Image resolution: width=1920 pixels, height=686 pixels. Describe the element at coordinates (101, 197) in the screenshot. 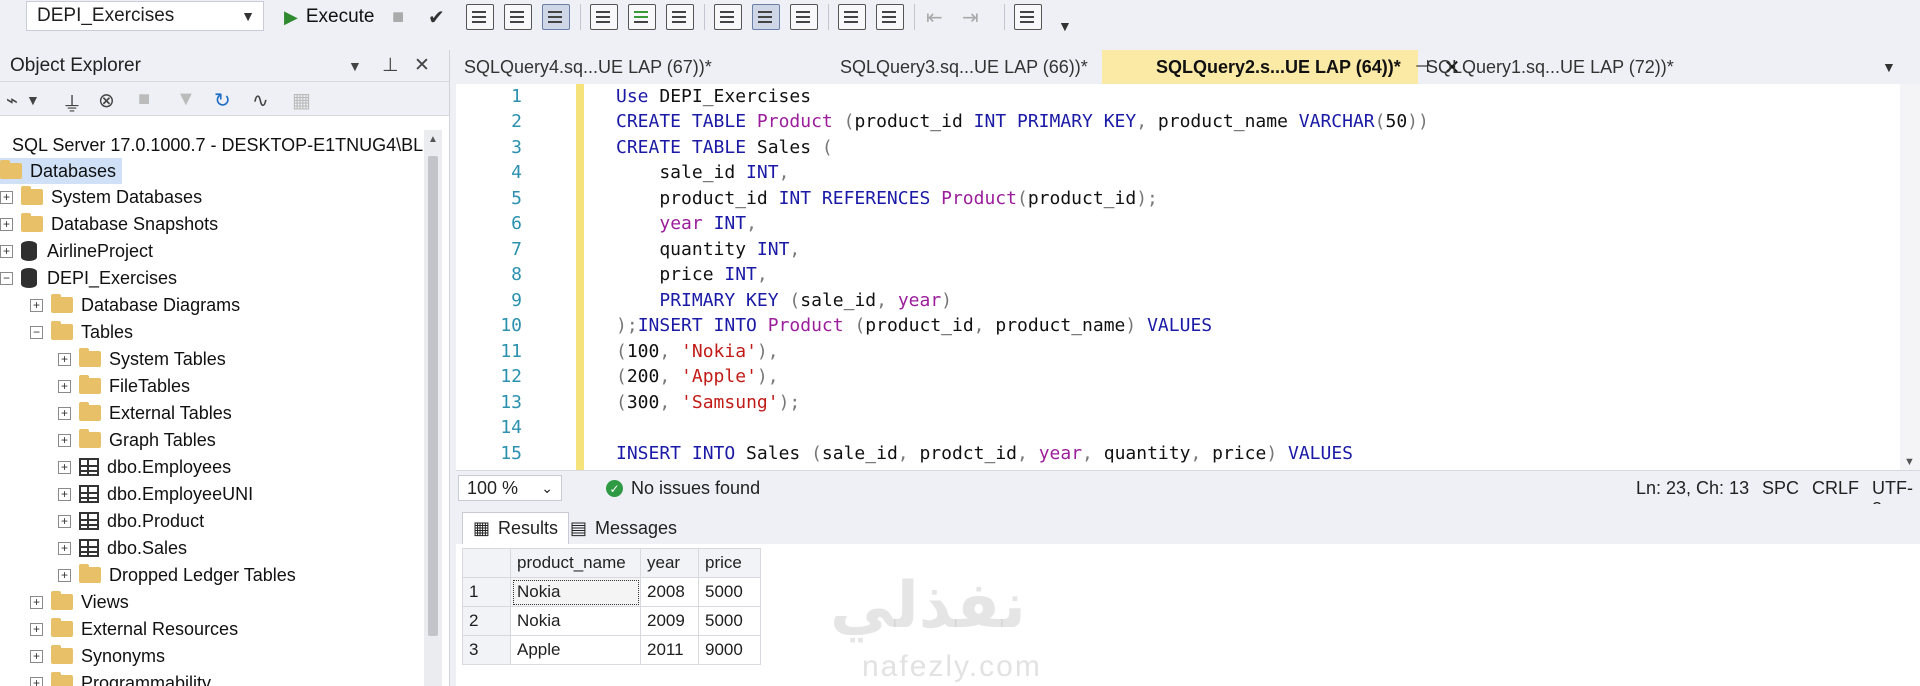

I see `tree-node: + System Databases` at that location.